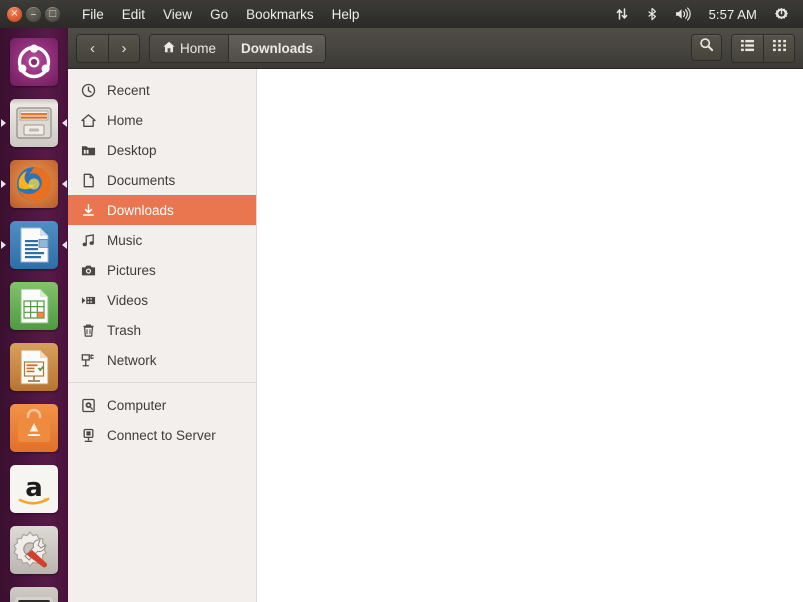 The height and width of the screenshot is (602, 803). I want to click on launcher-item-libreoffice-impress, so click(34, 366).